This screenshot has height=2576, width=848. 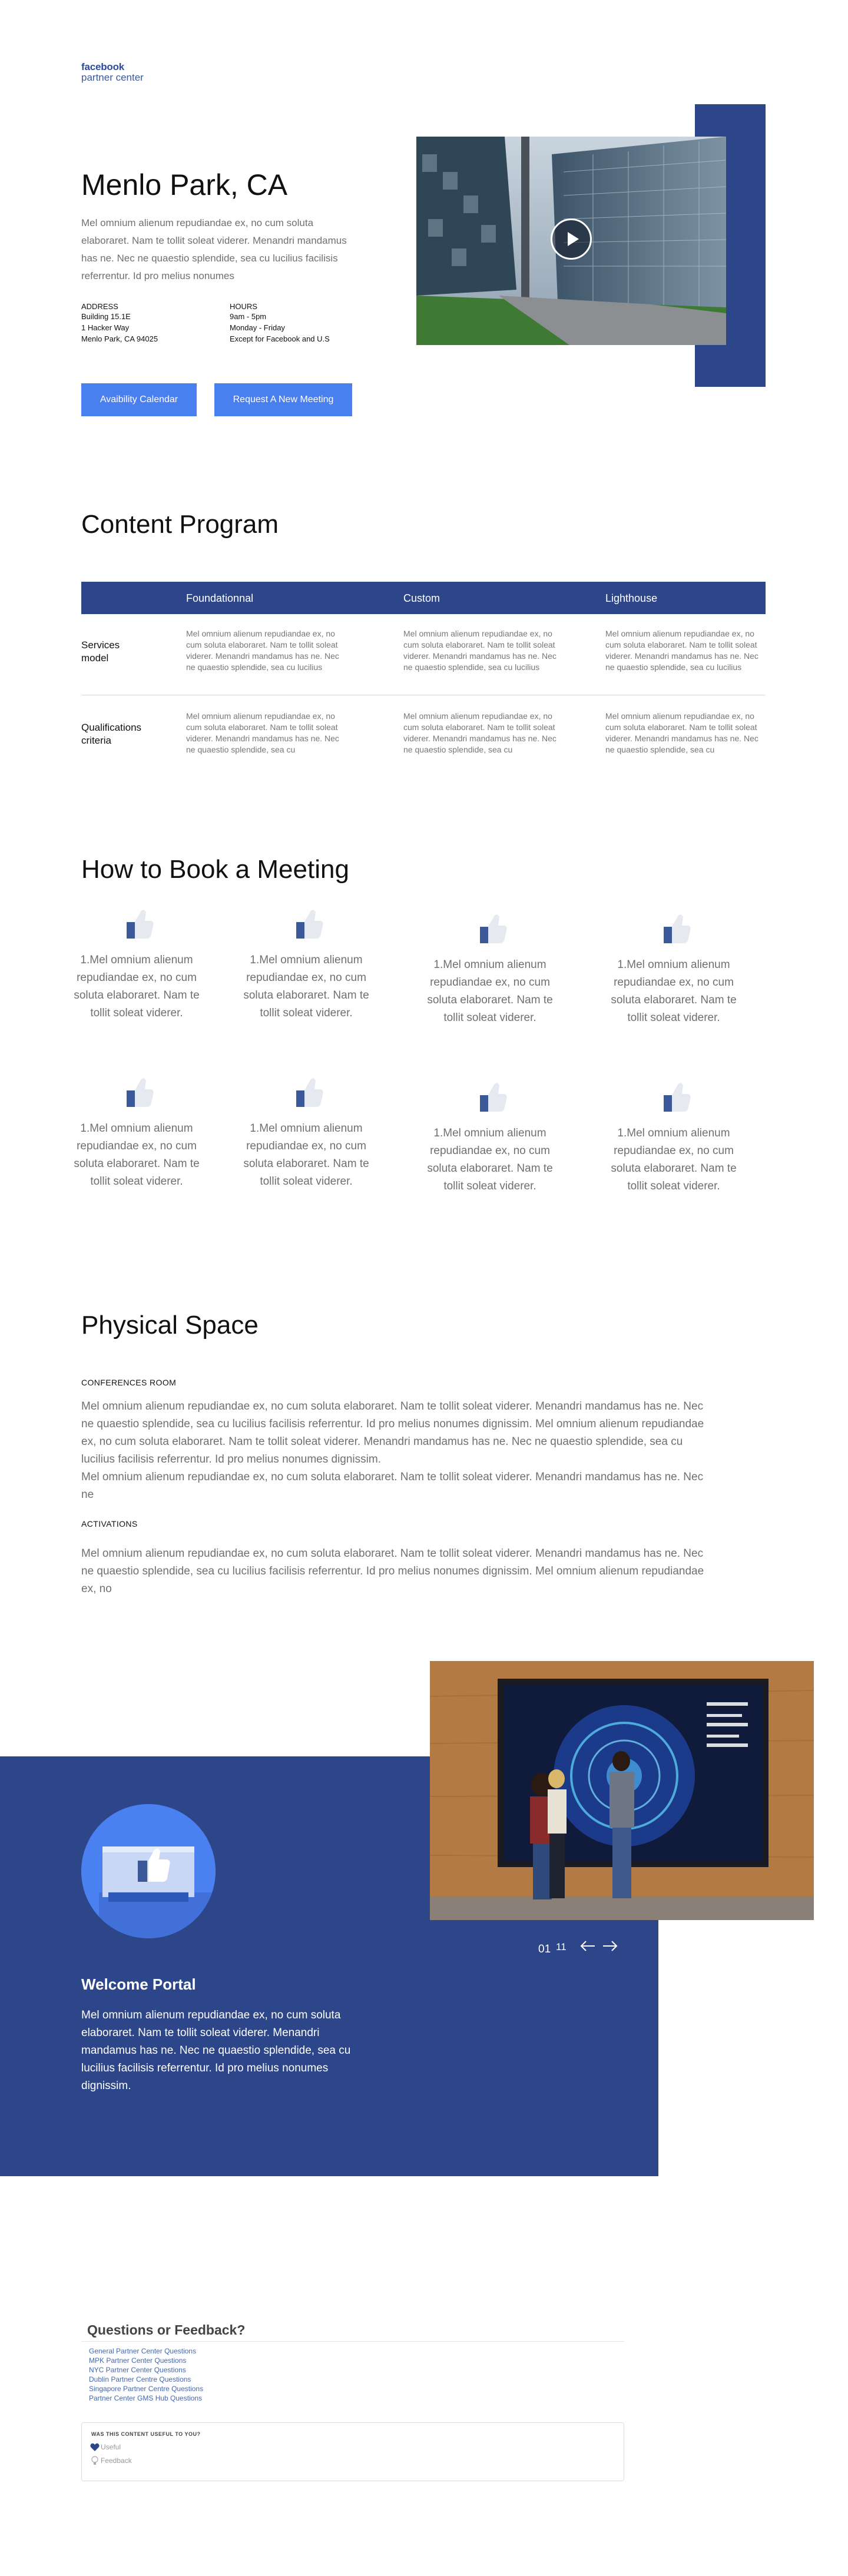 What do you see at coordinates (544, 1949) in the screenshot?
I see `pager-current: 01` at bounding box center [544, 1949].